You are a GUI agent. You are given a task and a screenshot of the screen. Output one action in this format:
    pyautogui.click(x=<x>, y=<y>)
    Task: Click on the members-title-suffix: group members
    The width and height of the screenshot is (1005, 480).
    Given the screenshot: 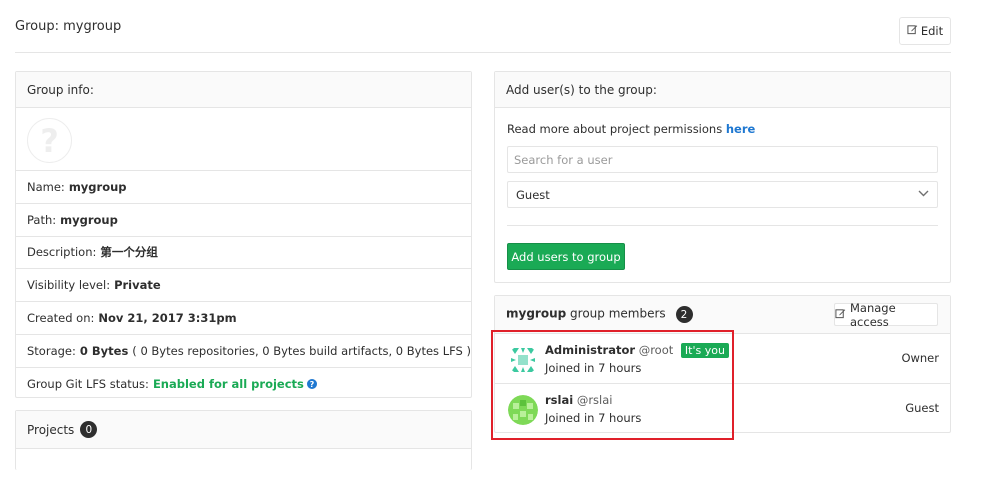 What is the action you would take?
    pyautogui.click(x=618, y=313)
    